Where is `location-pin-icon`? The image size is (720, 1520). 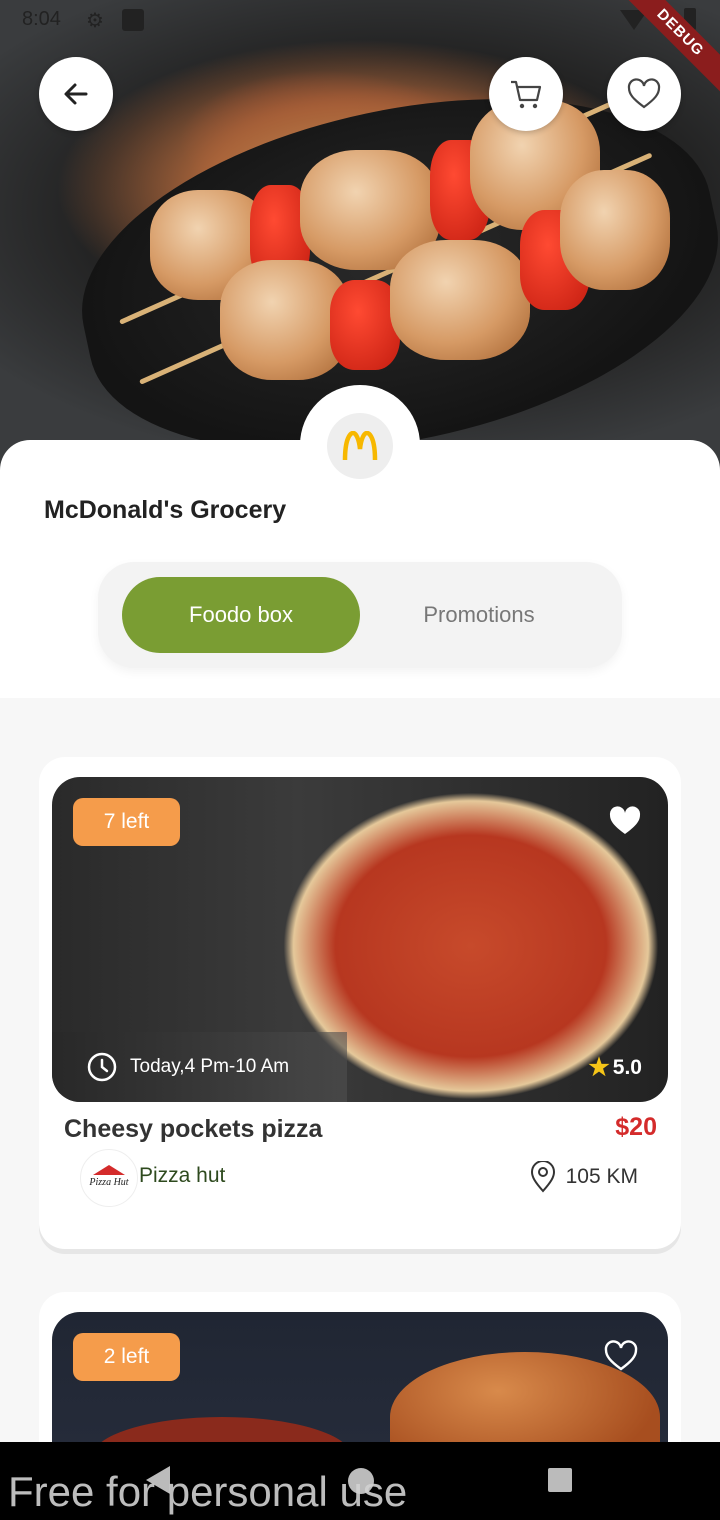 location-pin-icon is located at coordinates (542, 1177).